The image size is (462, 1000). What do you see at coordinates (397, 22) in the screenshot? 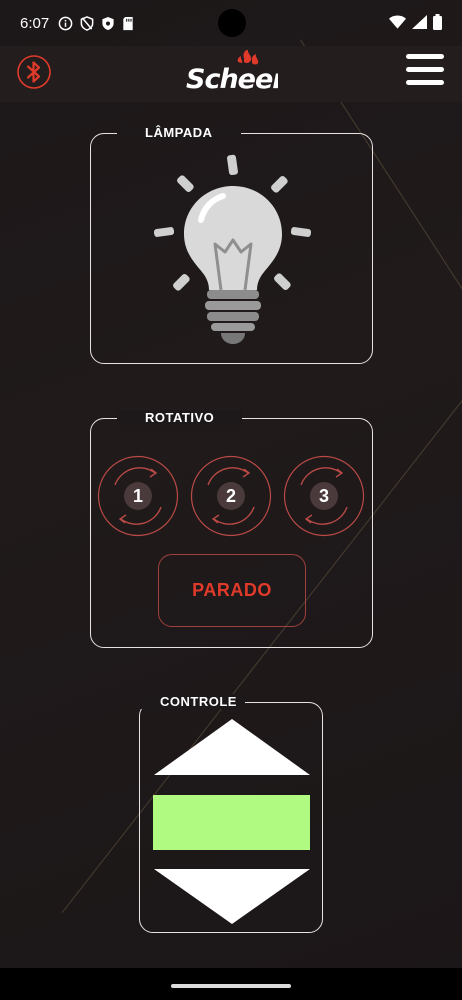
I see `wifi-icon` at bounding box center [397, 22].